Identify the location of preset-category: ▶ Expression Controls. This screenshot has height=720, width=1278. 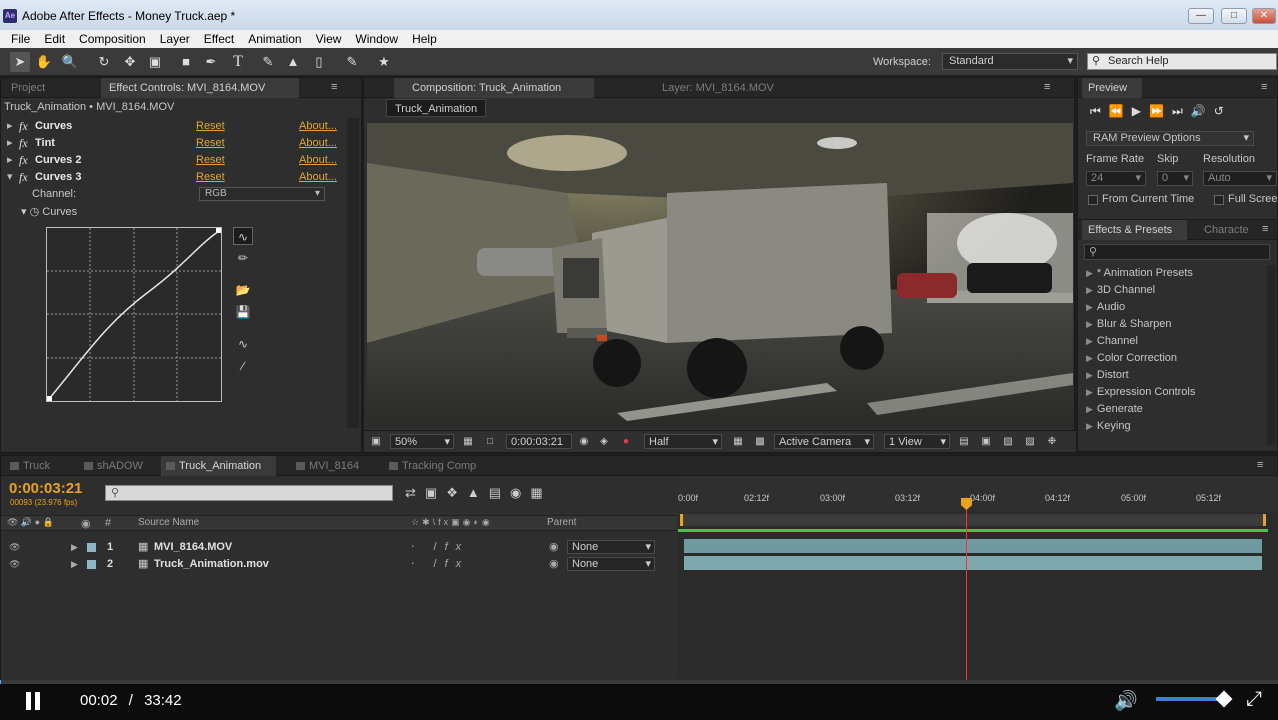
(1140, 392).